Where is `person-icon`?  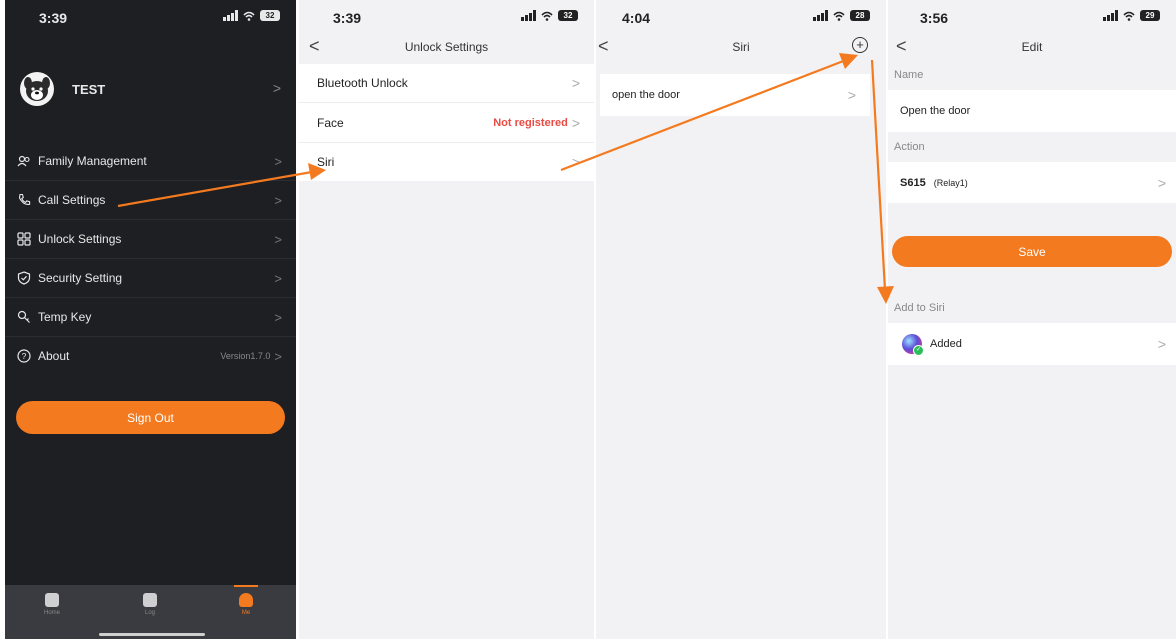 person-icon is located at coordinates (246, 600).